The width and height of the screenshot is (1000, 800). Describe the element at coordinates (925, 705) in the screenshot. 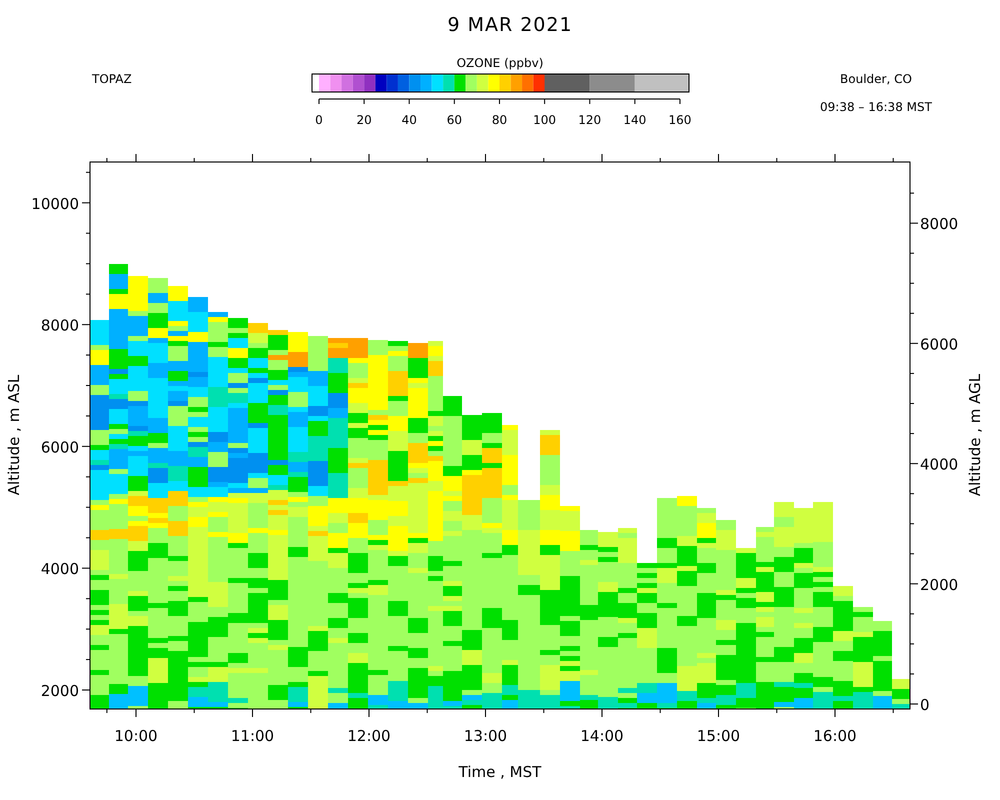

I see `y-axis-tick-label: 0` at that location.